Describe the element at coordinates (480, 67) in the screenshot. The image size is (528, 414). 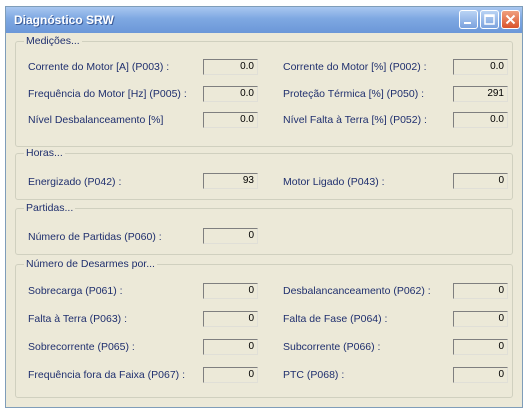
I see `motor-current-pct-field: 0.0` at that location.